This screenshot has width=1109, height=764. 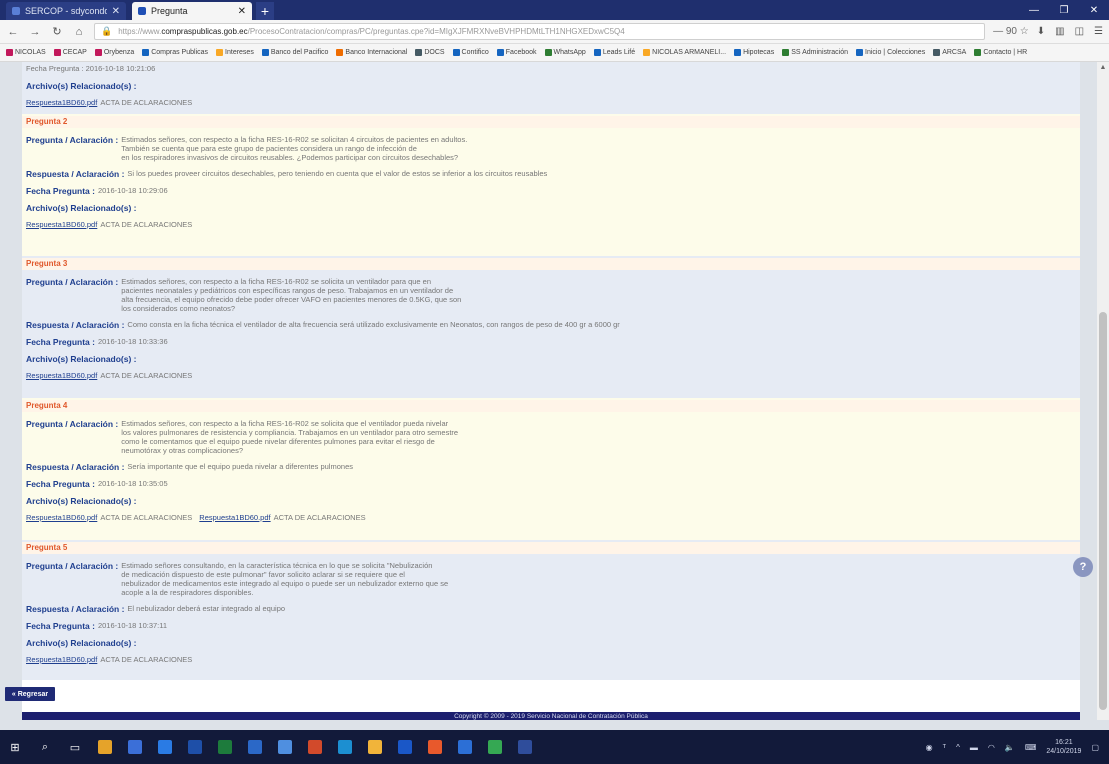 What do you see at coordinates (1098, 31) in the screenshot?
I see `menu-icon: ☰` at bounding box center [1098, 31].